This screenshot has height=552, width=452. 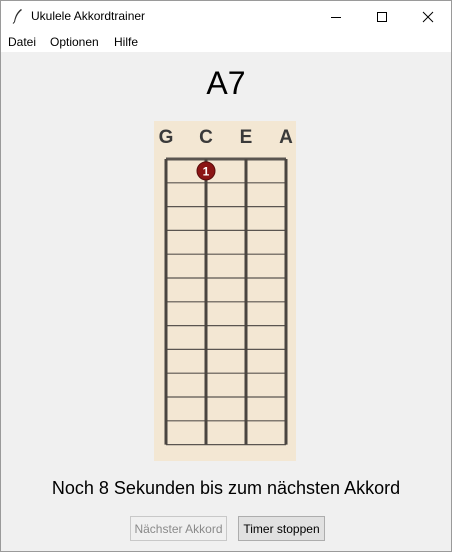 What do you see at coordinates (206, 171) in the screenshot?
I see `finger-number: 1` at bounding box center [206, 171].